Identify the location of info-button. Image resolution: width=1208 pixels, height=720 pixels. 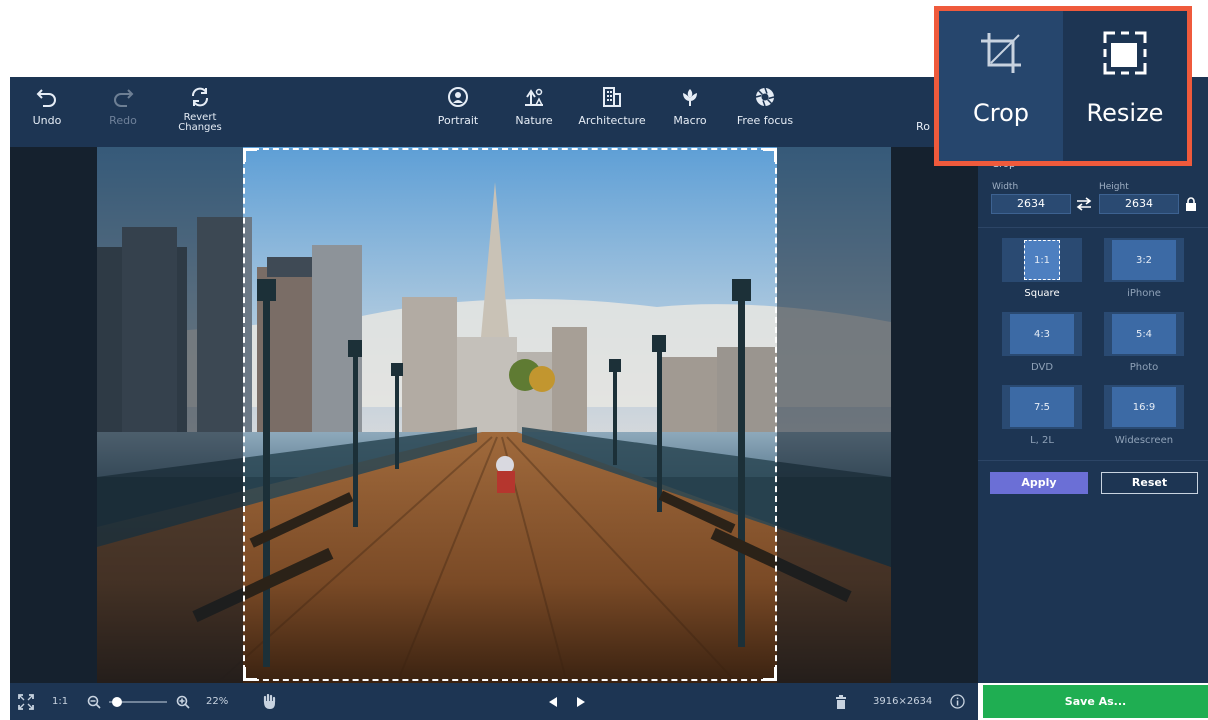
(957, 701).